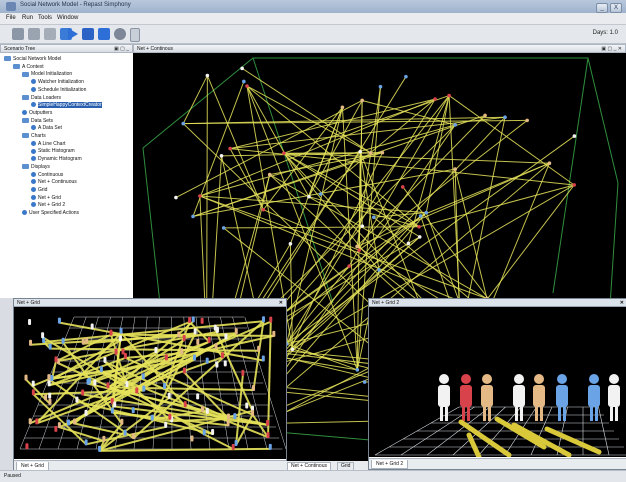  What do you see at coordinates (594, 379) in the screenshot?
I see `agent-head` at bounding box center [594, 379].